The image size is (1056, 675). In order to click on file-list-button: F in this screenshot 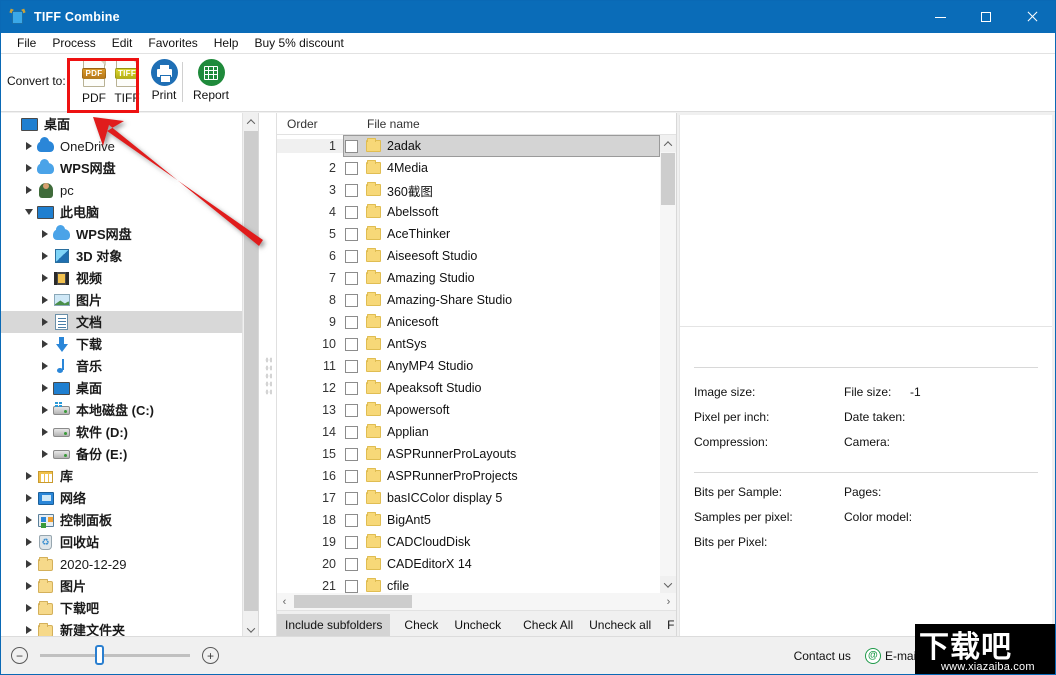, I will do `click(667, 625)`.